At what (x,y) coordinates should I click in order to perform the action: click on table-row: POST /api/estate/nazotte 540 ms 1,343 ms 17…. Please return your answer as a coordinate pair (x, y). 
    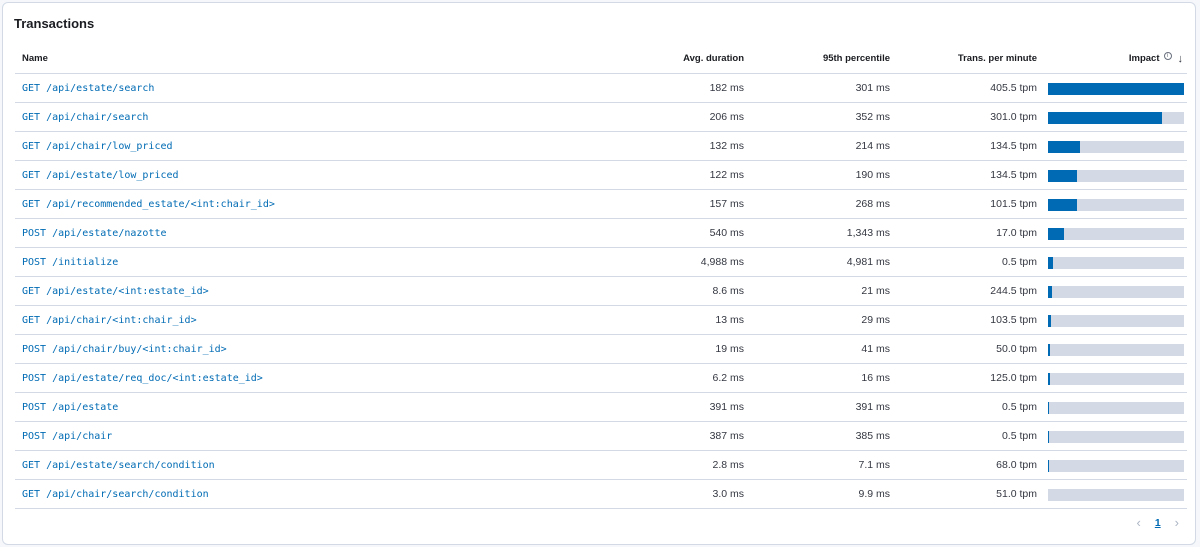
    Looking at the image, I should click on (601, 233).